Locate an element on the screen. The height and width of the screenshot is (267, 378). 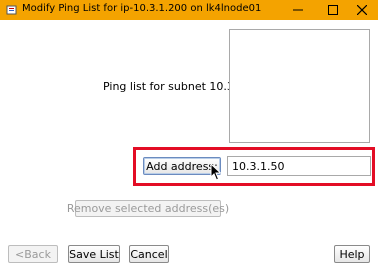
close-icon is located at coordinates (362, 10).